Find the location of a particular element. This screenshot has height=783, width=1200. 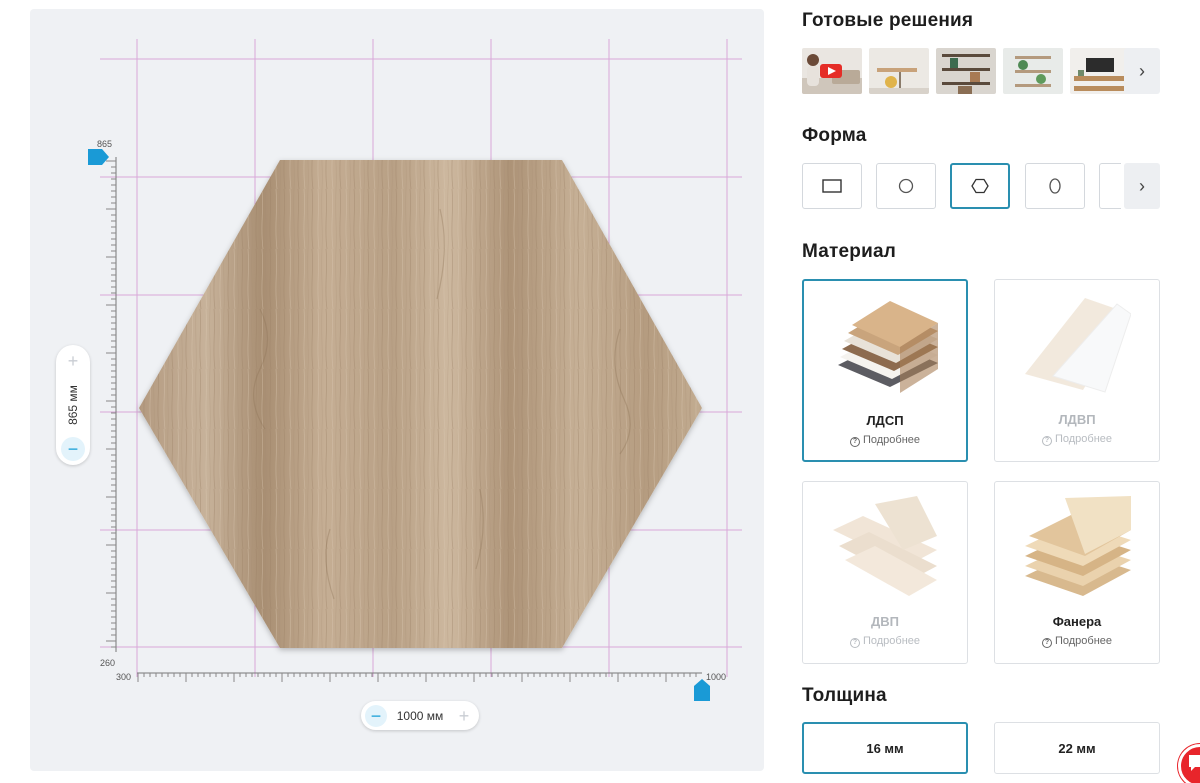

rectangle-icon is located at coordinates (832, 186).